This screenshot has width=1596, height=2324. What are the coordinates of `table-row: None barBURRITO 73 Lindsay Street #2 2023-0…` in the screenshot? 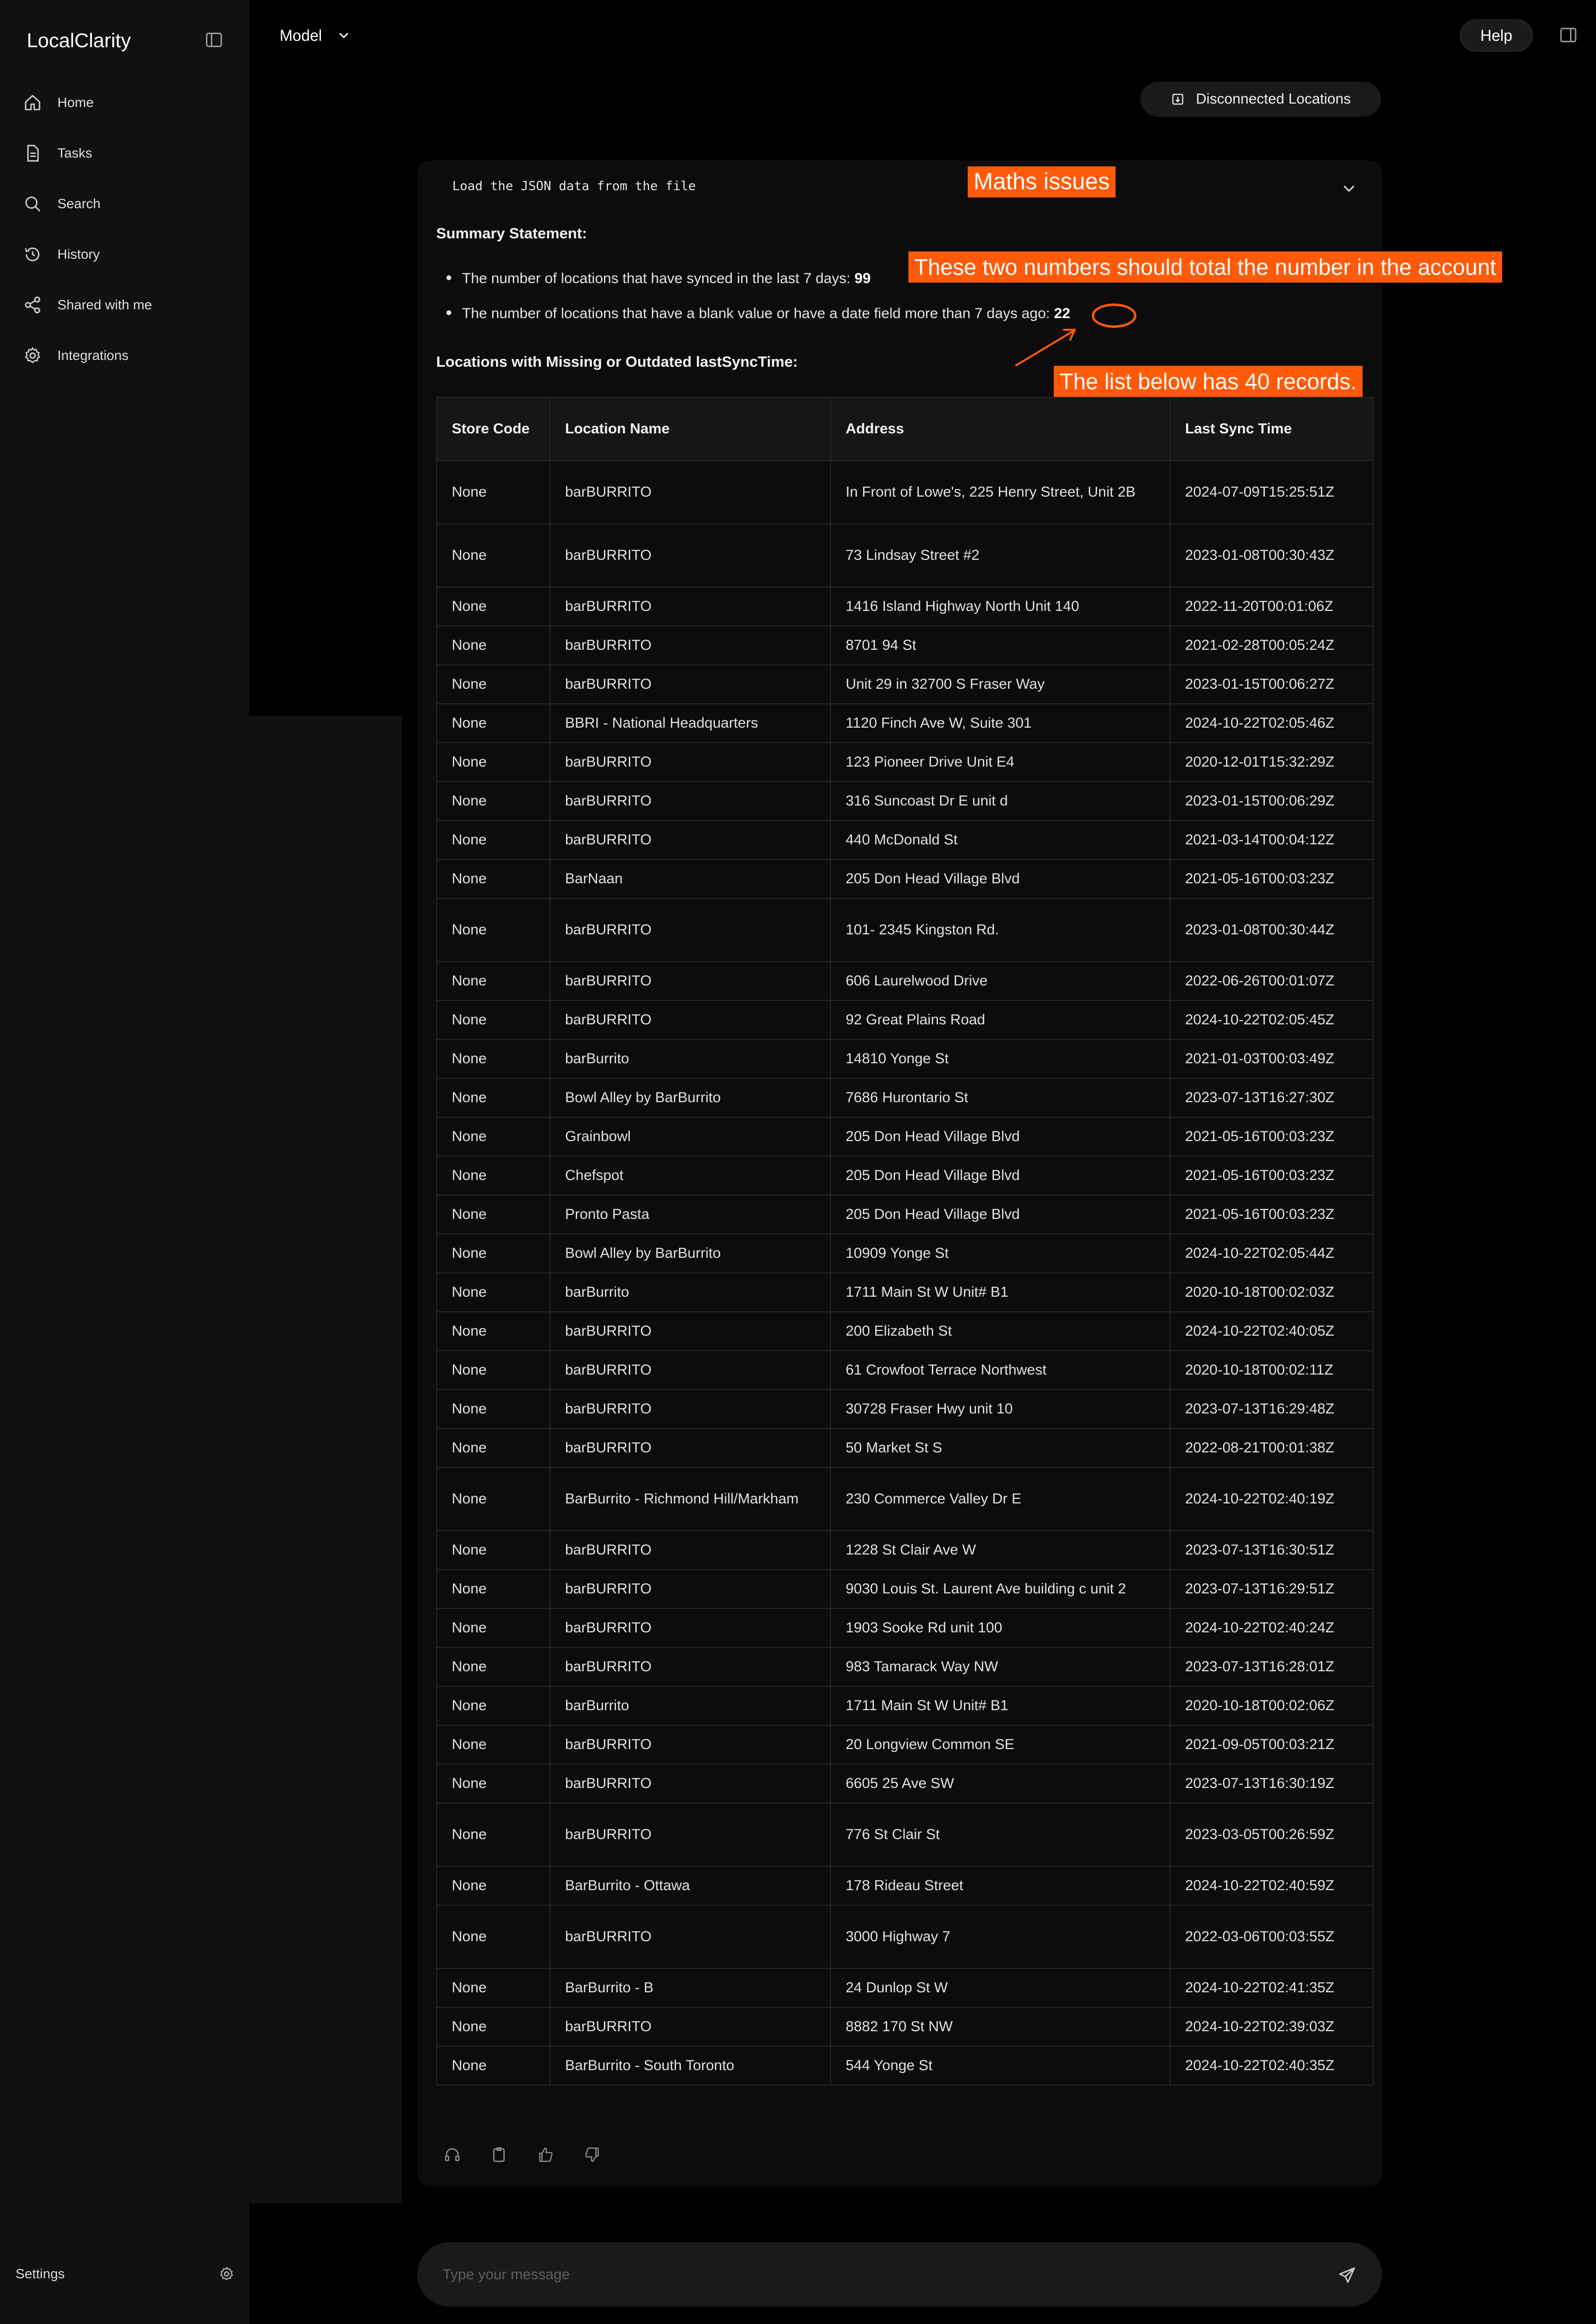 It's located at (905, 555).